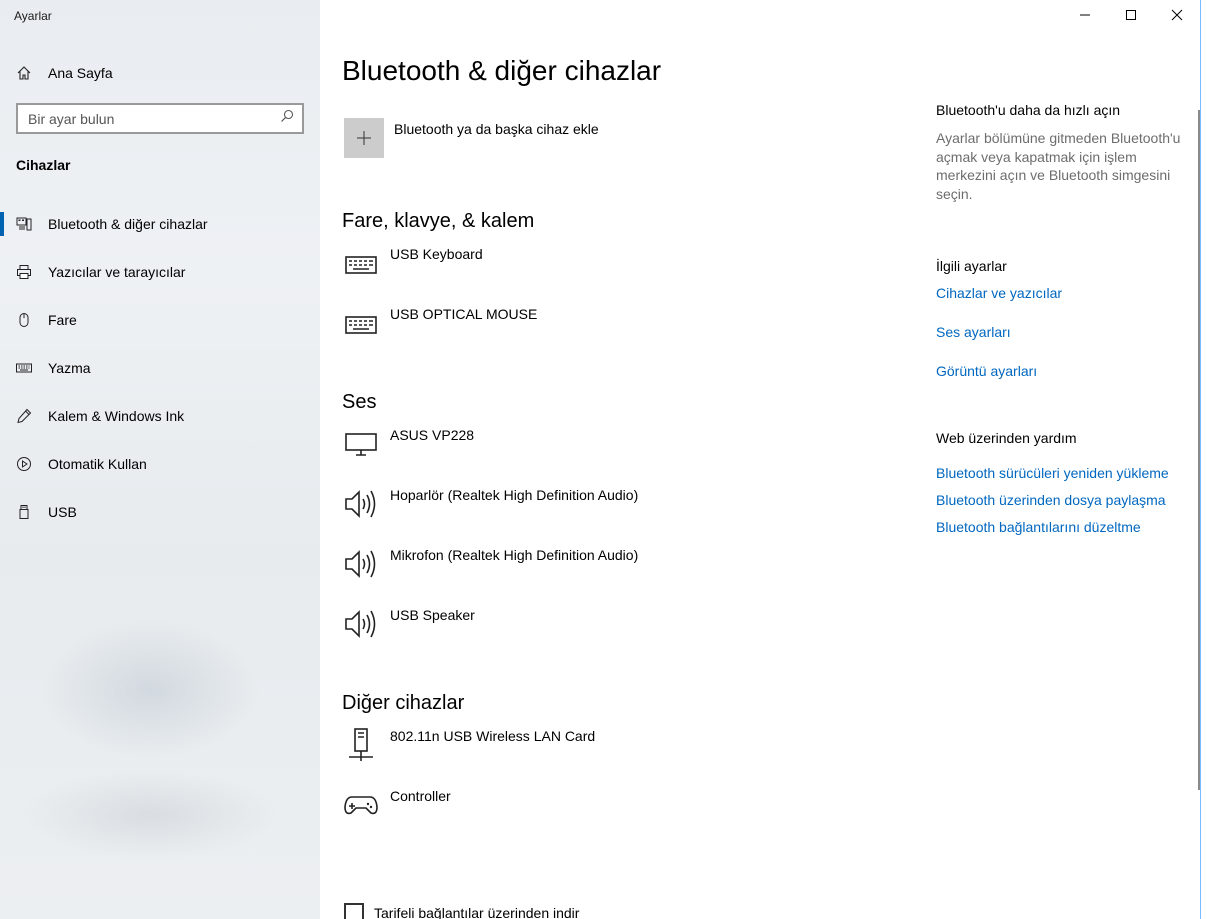 This screenshot has height=919, width=1207. What do you see at coordinates (502, 70) in the screenshot?
I see `page-title: Bluetooth & diğer cihazlar` at bounding box center [502, 70].